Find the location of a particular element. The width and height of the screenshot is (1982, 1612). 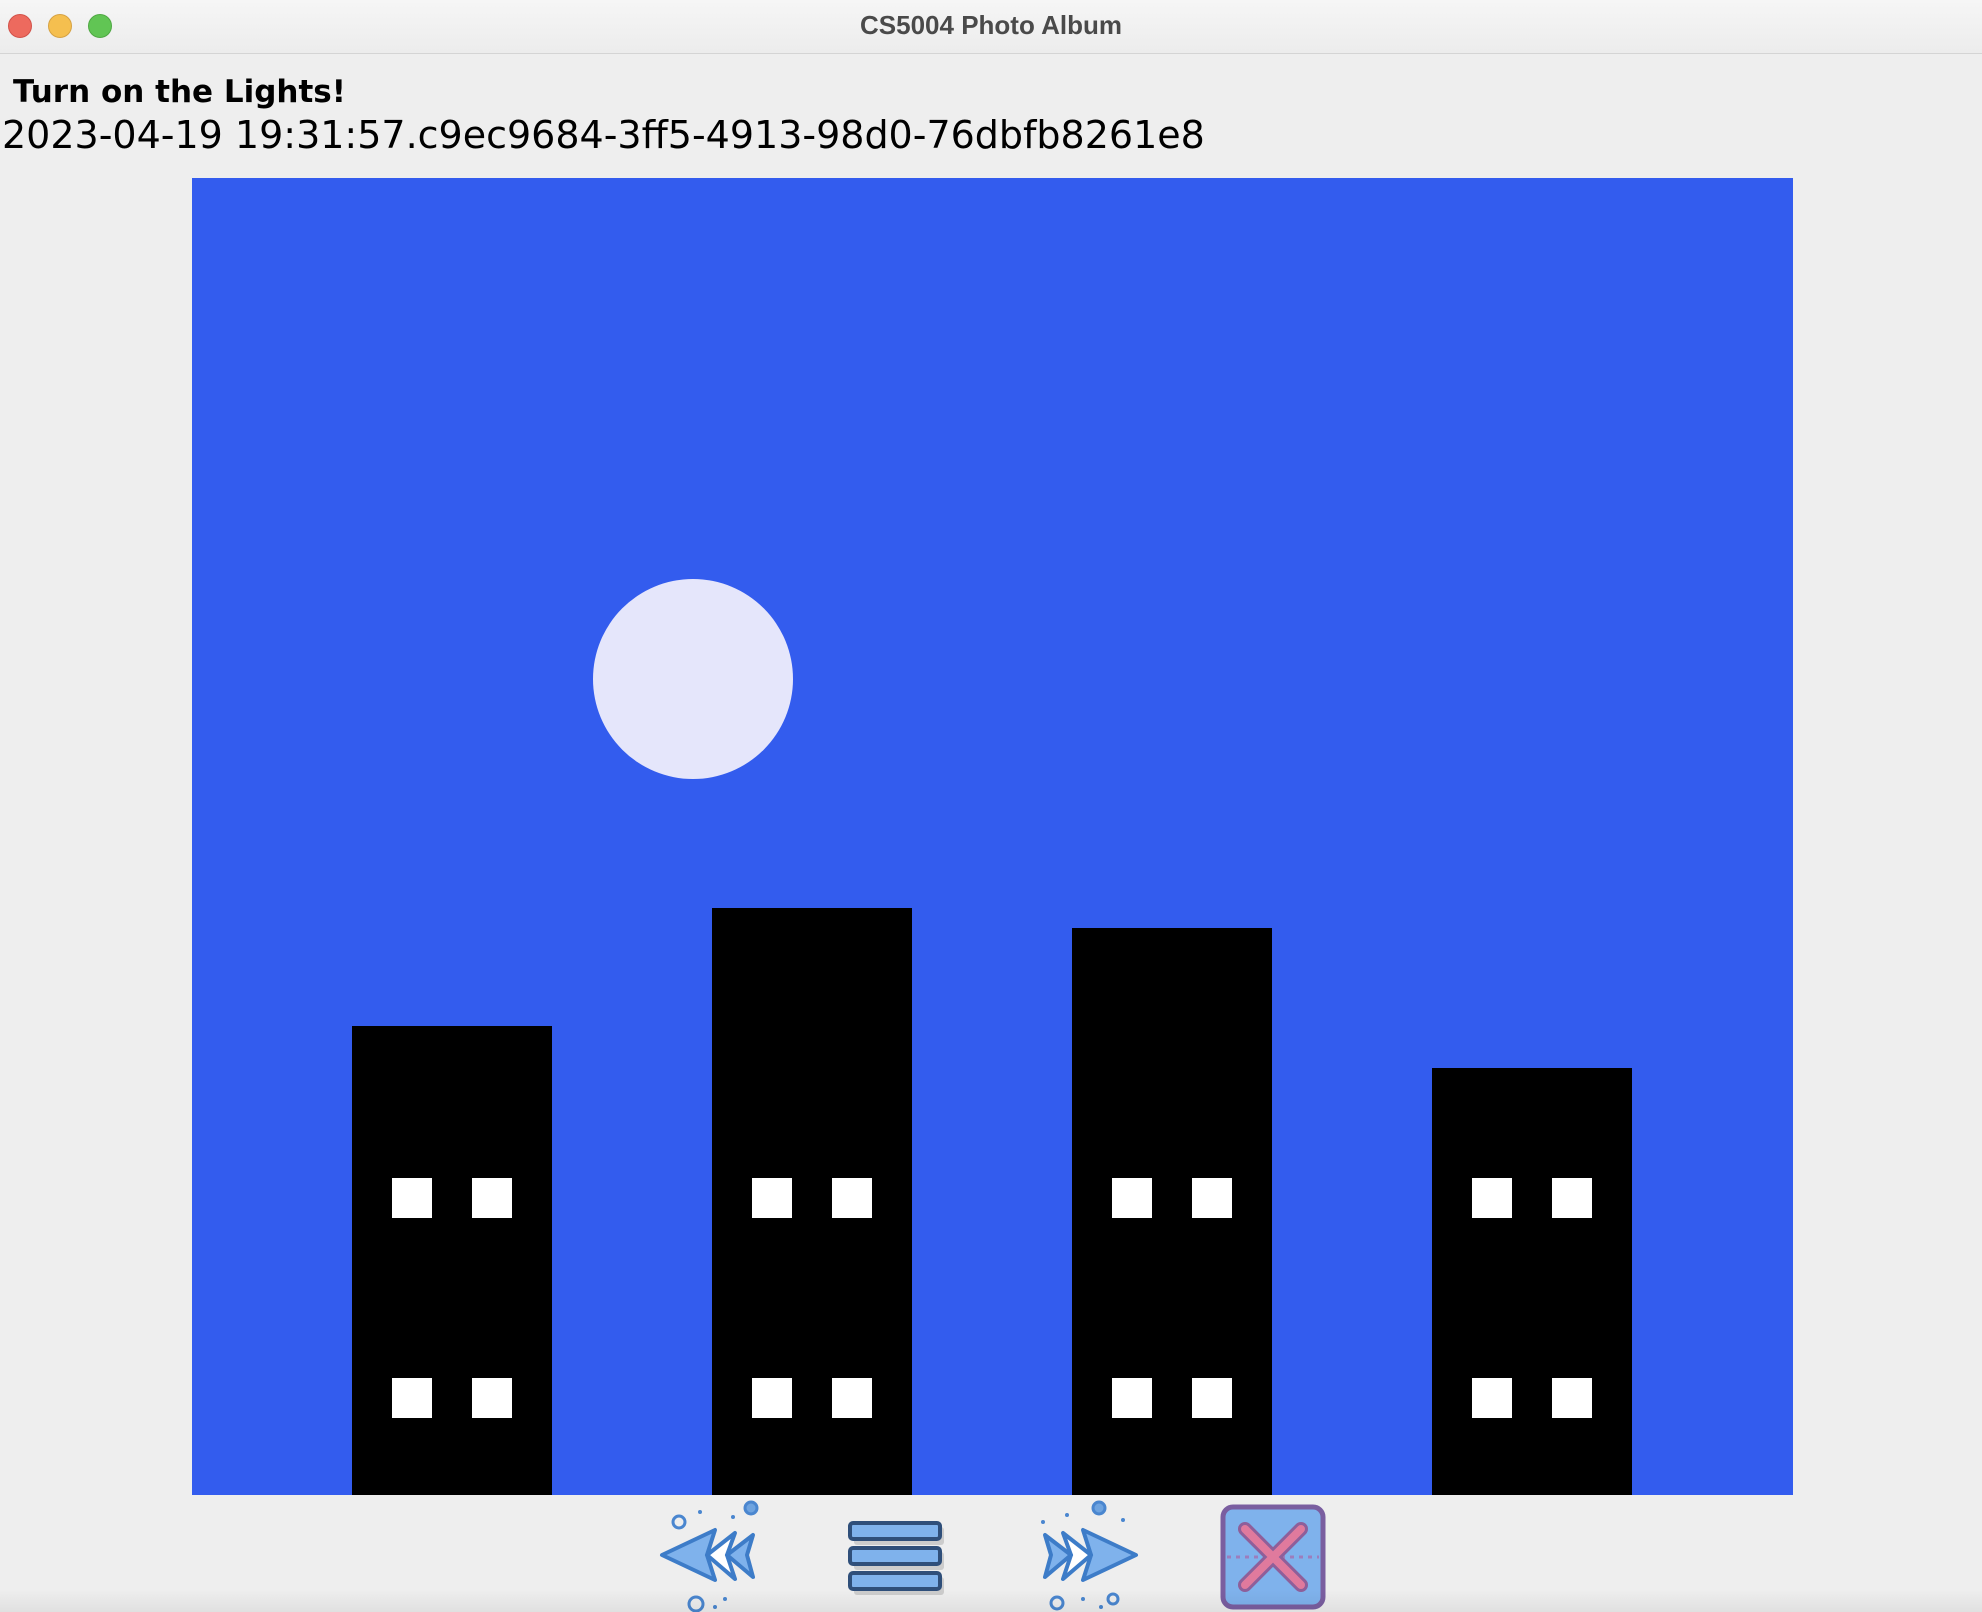

forward-arrows-icon is located at coordinates (1089, 1555).